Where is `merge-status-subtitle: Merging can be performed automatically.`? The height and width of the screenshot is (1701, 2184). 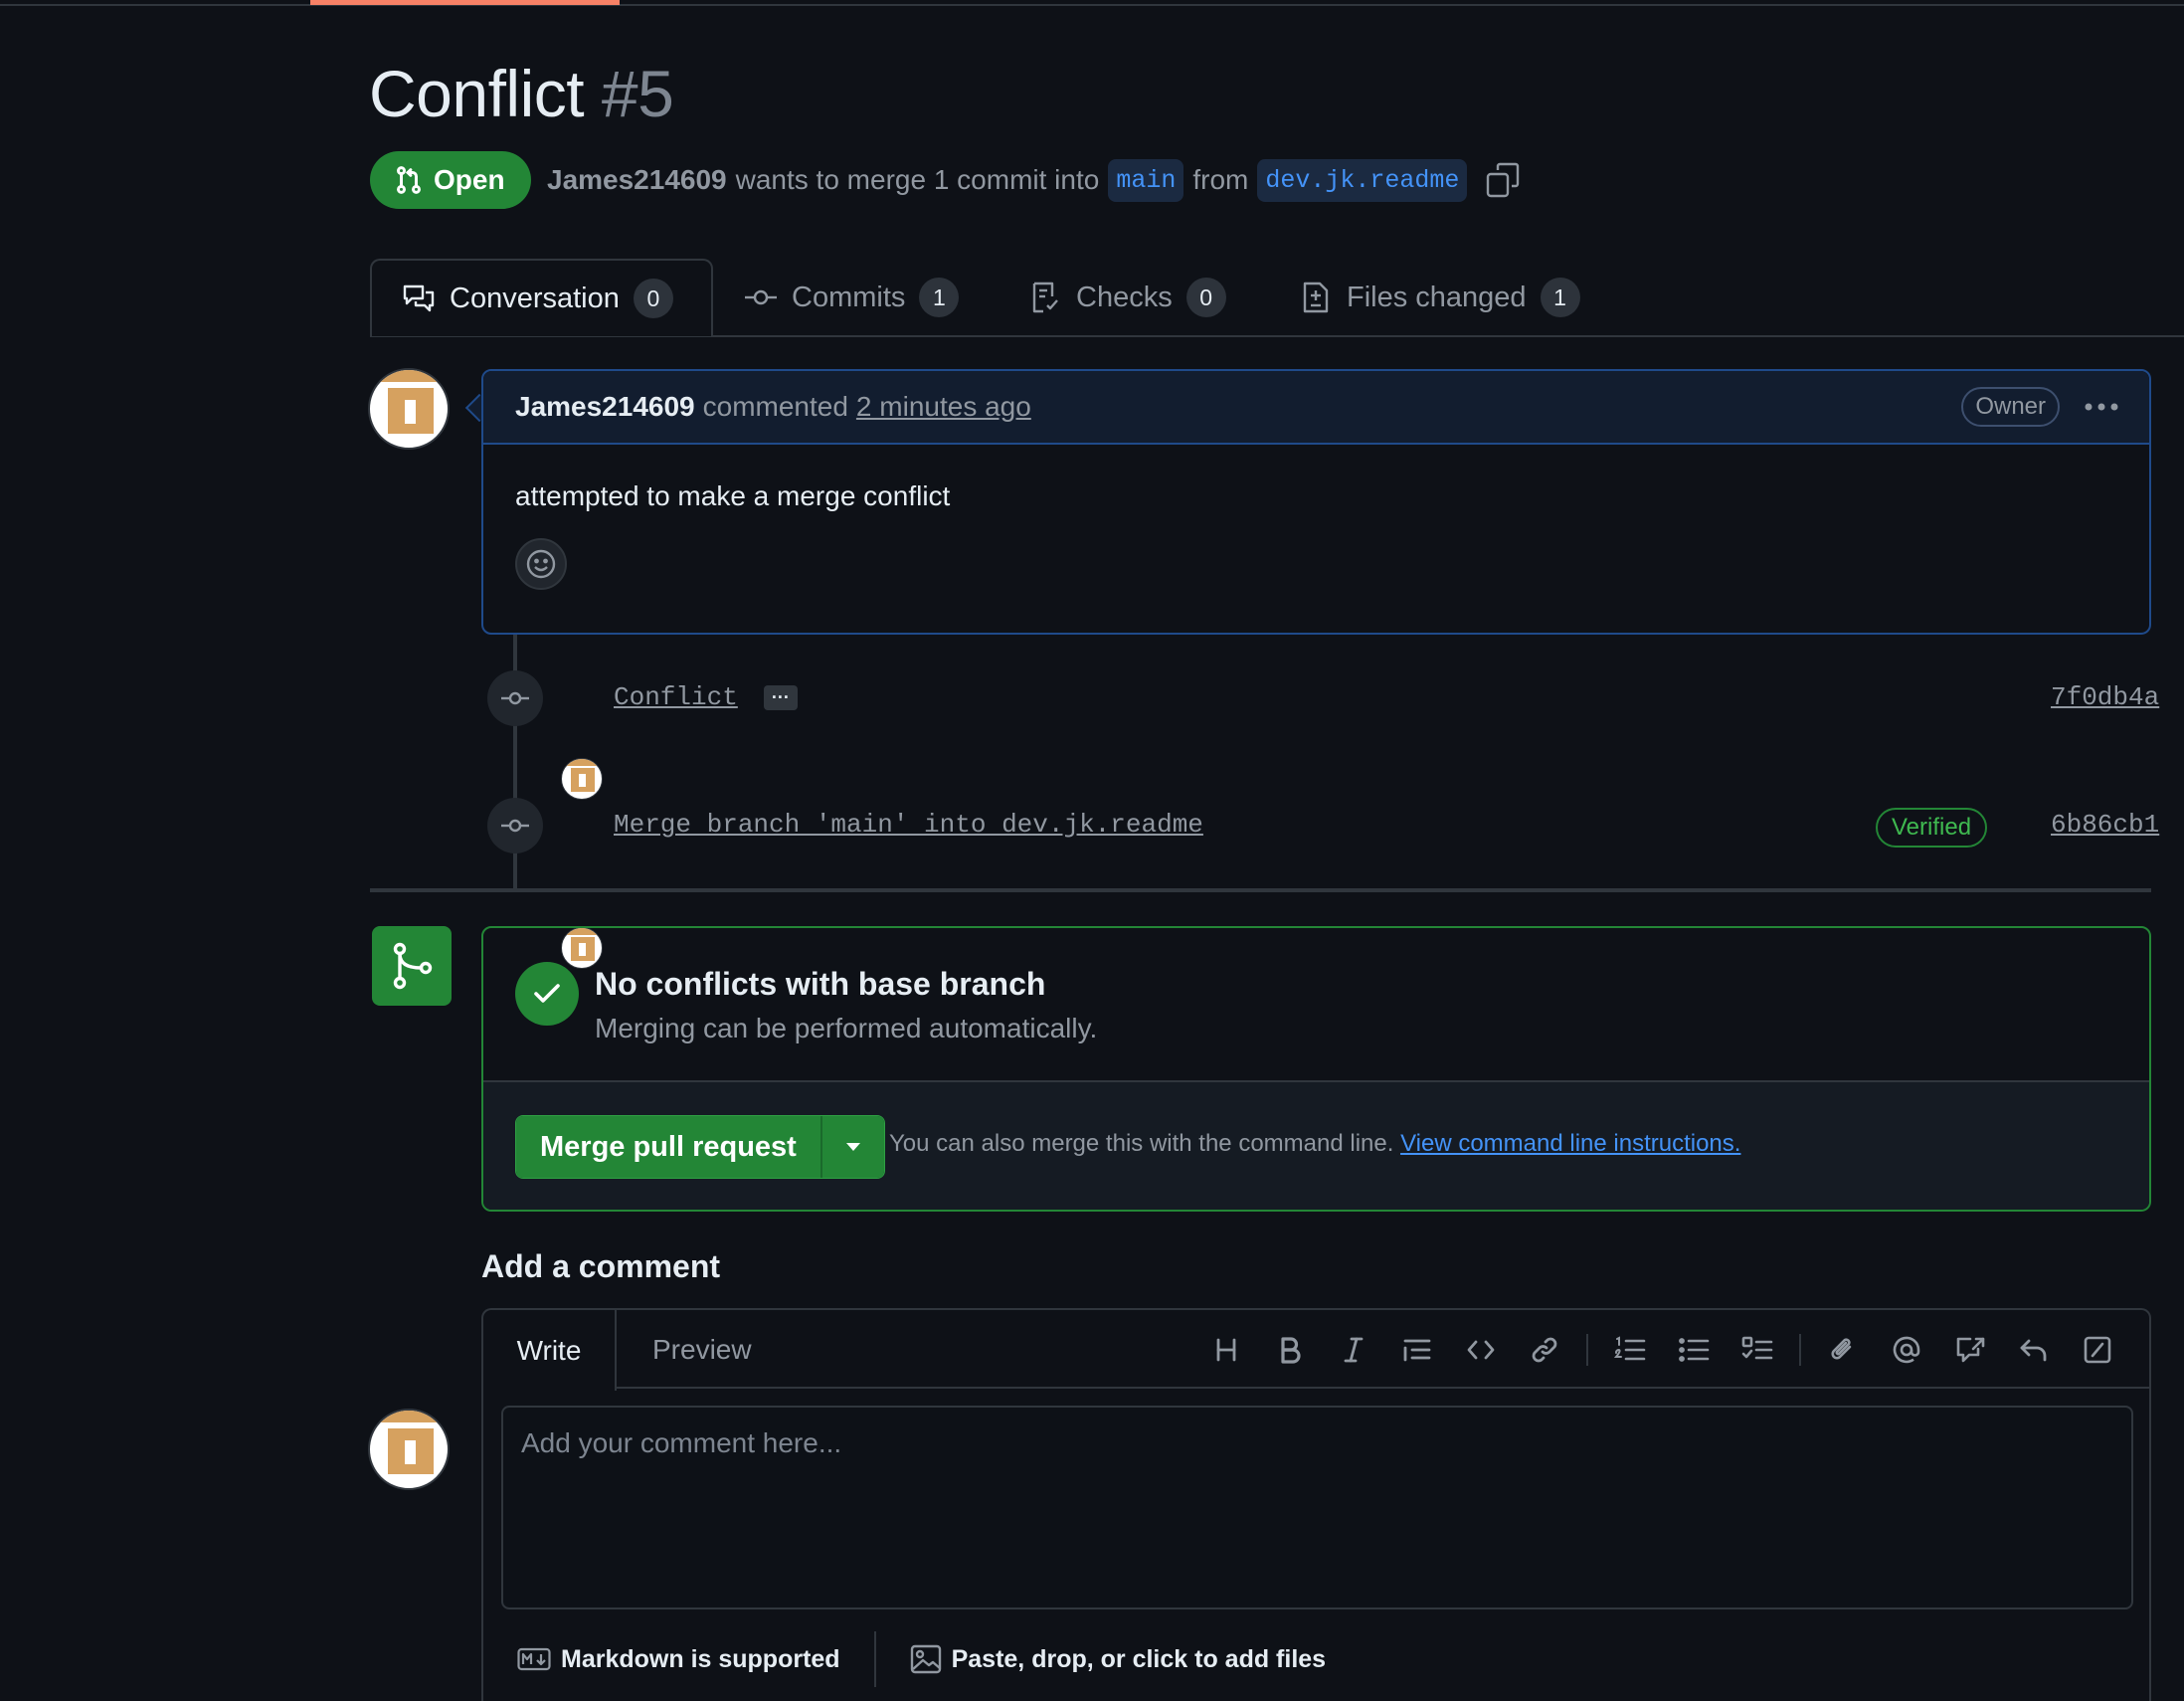
merge-status-subtitle: Merging can be performed automatically. is located at coordinates (846, 1028).